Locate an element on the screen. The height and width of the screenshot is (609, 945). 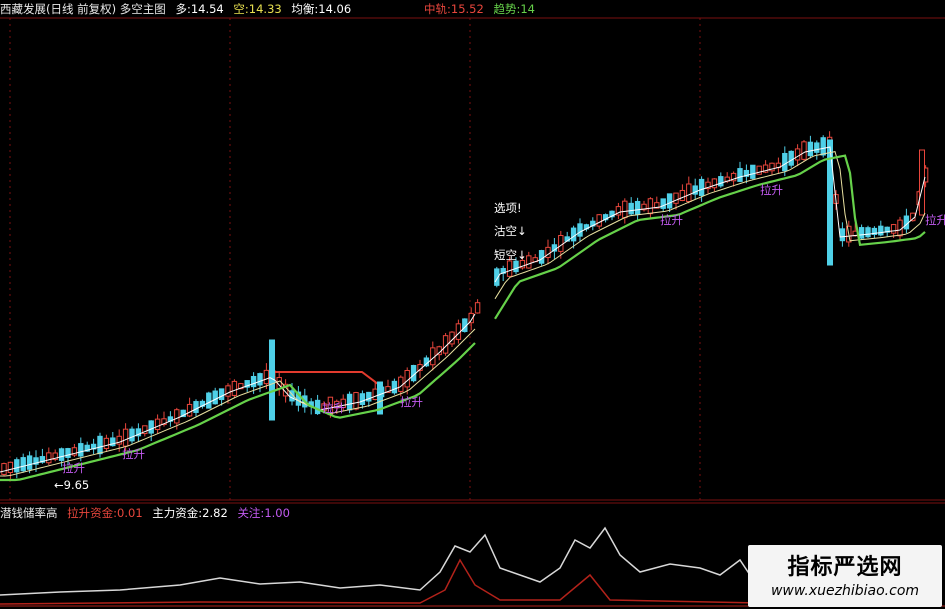
lasheng-label-3: 拉升 is located at coordinates (333, 408).